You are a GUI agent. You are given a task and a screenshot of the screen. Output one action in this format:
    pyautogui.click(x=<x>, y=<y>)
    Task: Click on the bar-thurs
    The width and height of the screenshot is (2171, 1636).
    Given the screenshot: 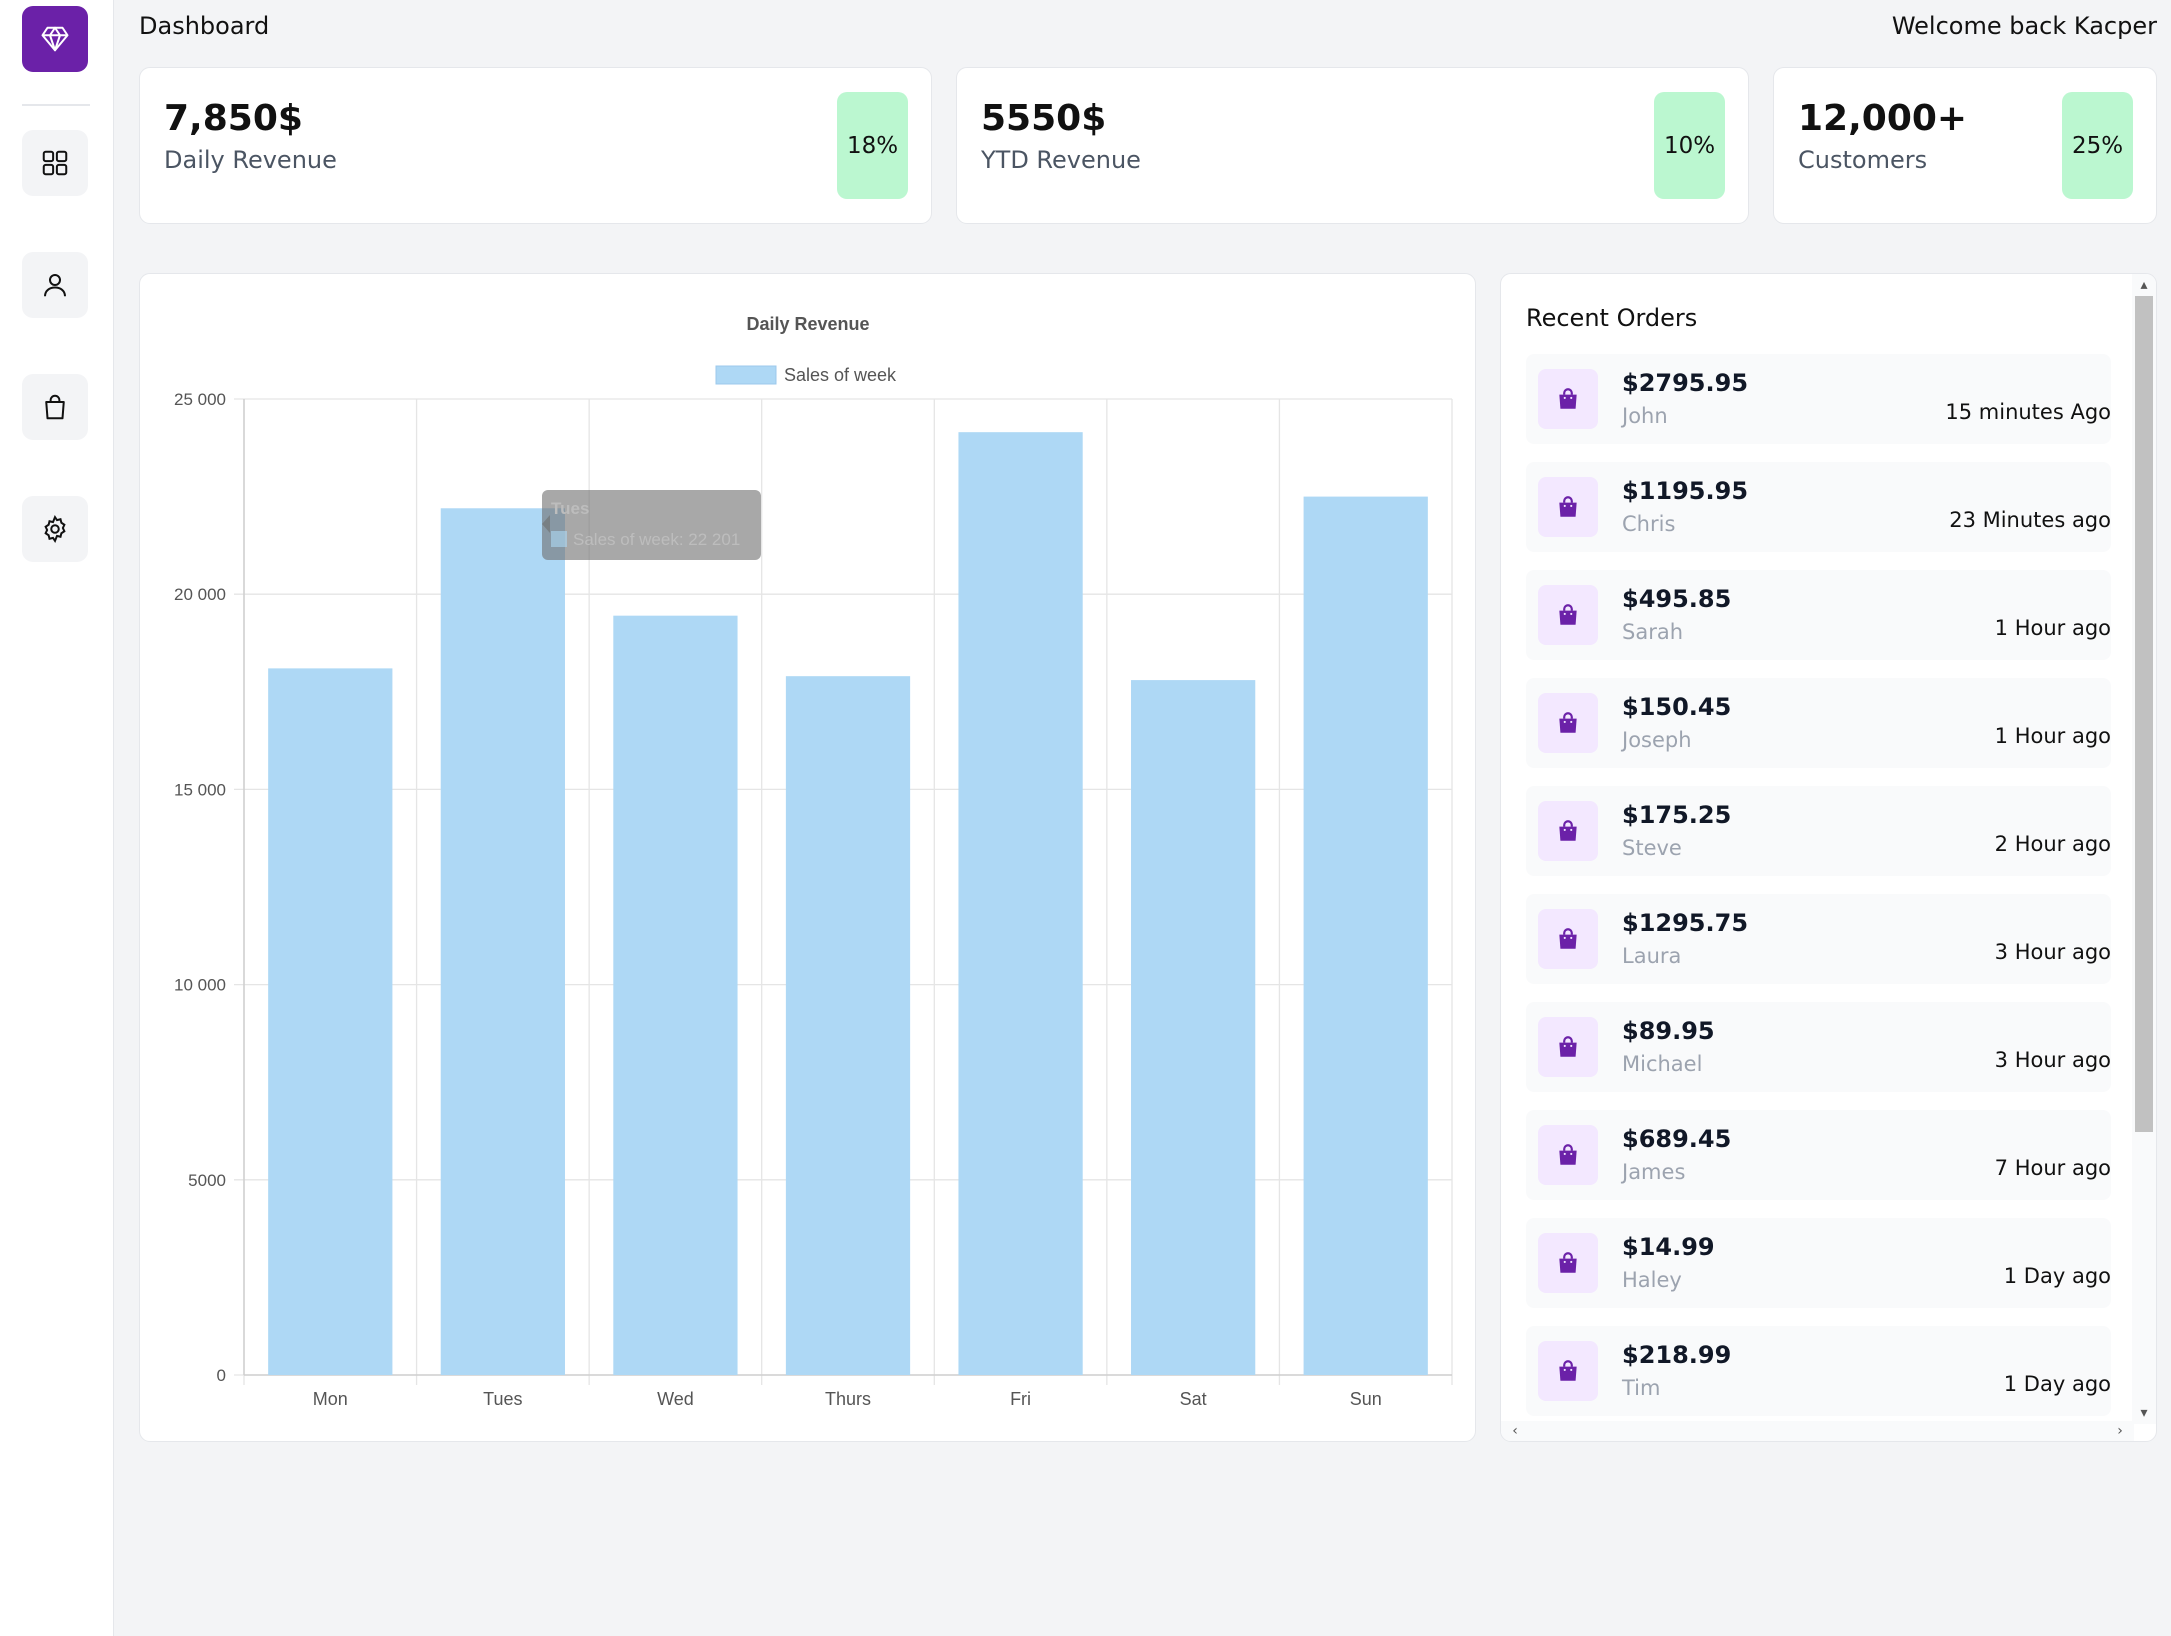 What is the action you would take?
    pyautogui.click(x=848, y=1025)
    